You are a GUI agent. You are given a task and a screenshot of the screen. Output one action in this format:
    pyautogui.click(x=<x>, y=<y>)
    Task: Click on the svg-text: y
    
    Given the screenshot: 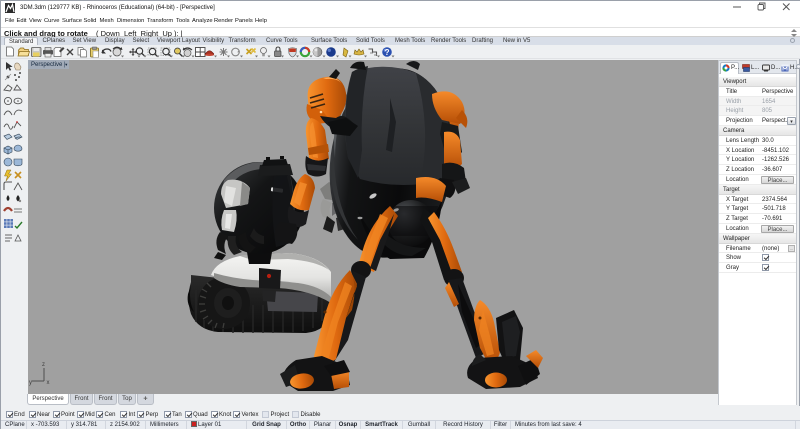 What is the action you would take?
    pyautogui.click(x=30, y=383)
    